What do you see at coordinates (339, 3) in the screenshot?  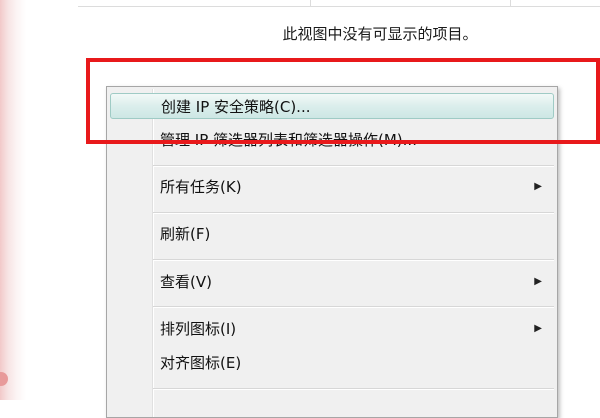 I see `list-column-header` at bounding box center [339, 3].